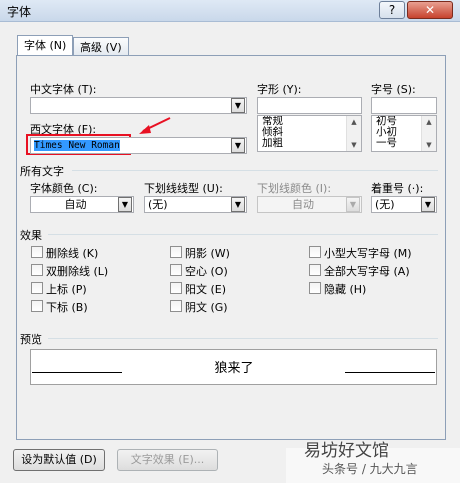  Describe the element at coordinates (353, 133) in the screenshot. I see `style-scrollbar: ▲ ▼` at that location.